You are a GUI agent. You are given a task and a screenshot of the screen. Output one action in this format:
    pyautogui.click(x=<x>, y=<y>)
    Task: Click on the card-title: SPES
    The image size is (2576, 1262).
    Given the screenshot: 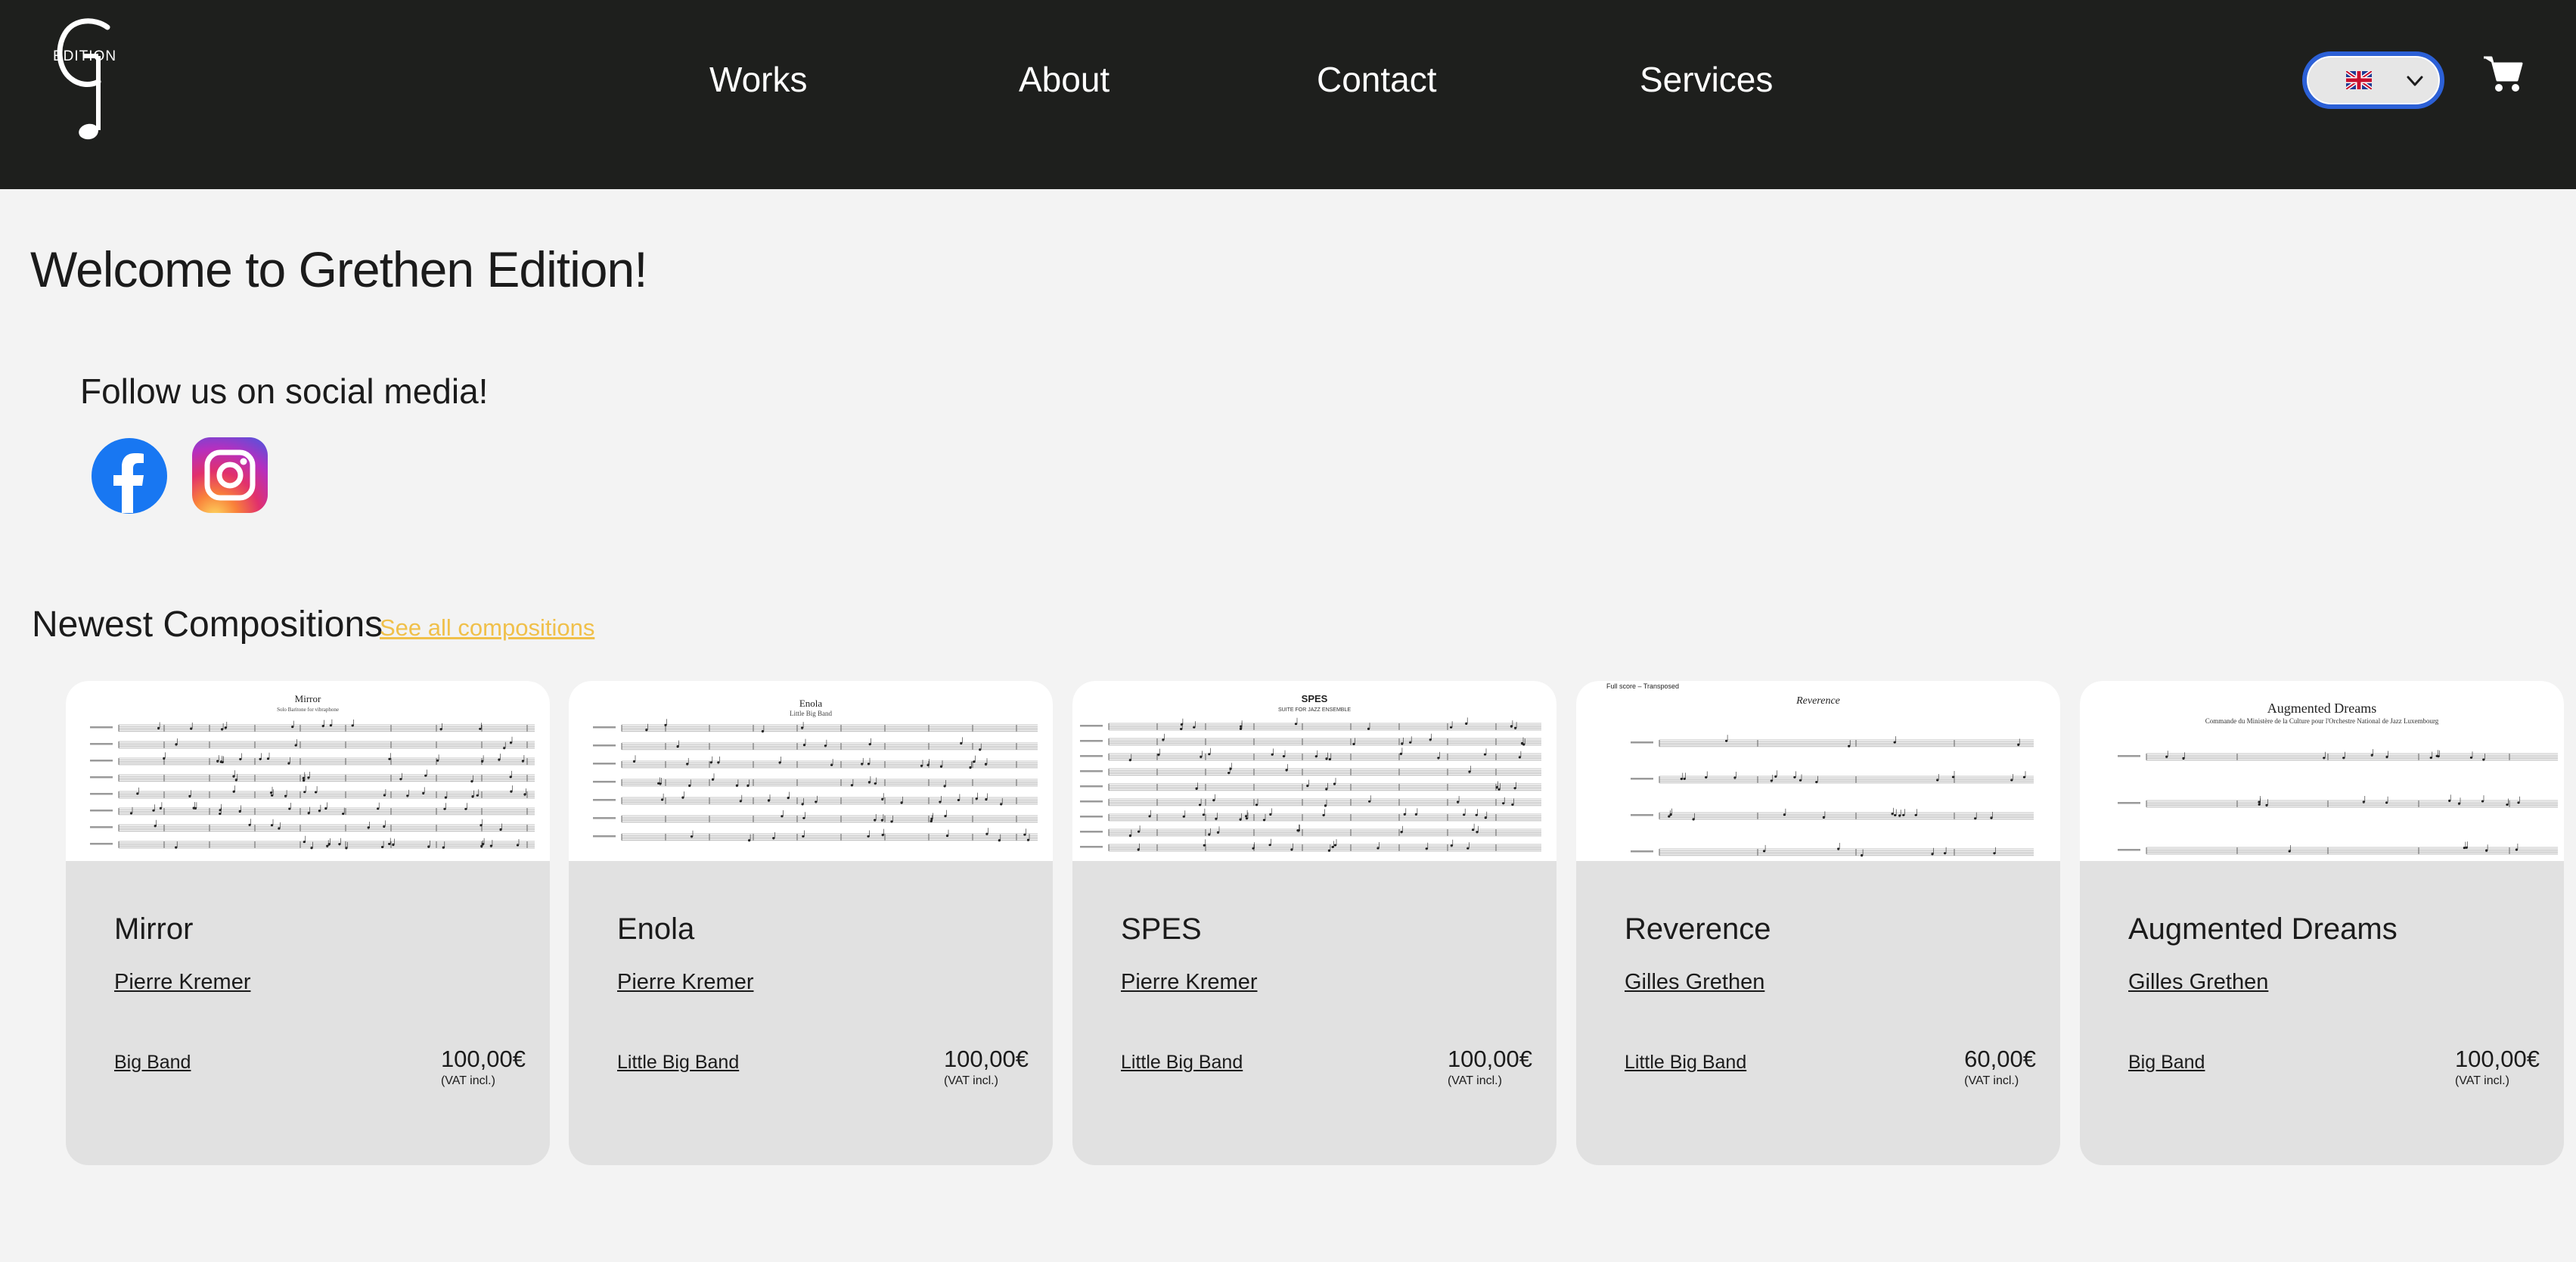 What is the action you would take?
    pyautogui.click(x=1161, y=929)
    